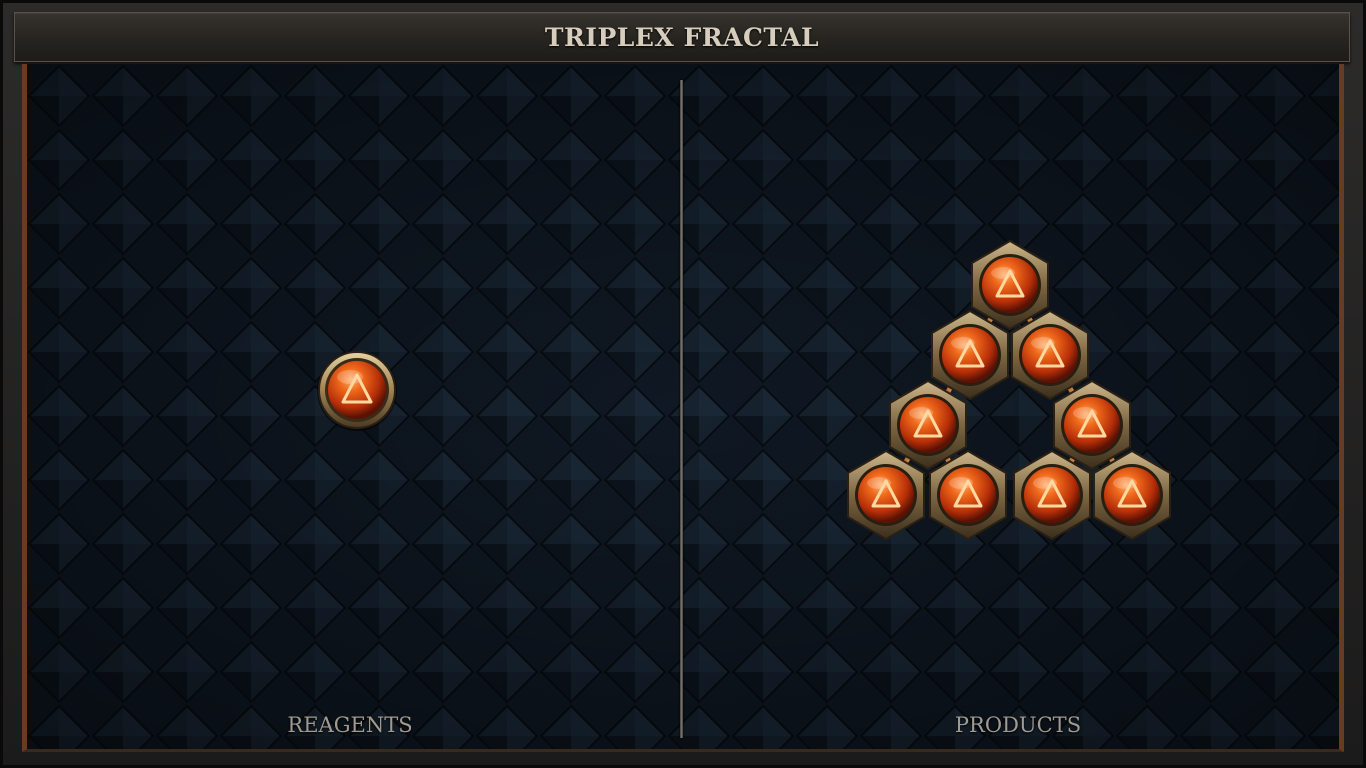 The height and width of the screenshot is (768, 1366). I want to click on puzzle-title: TRIPLEX FRACTAL, so click(682, 37).